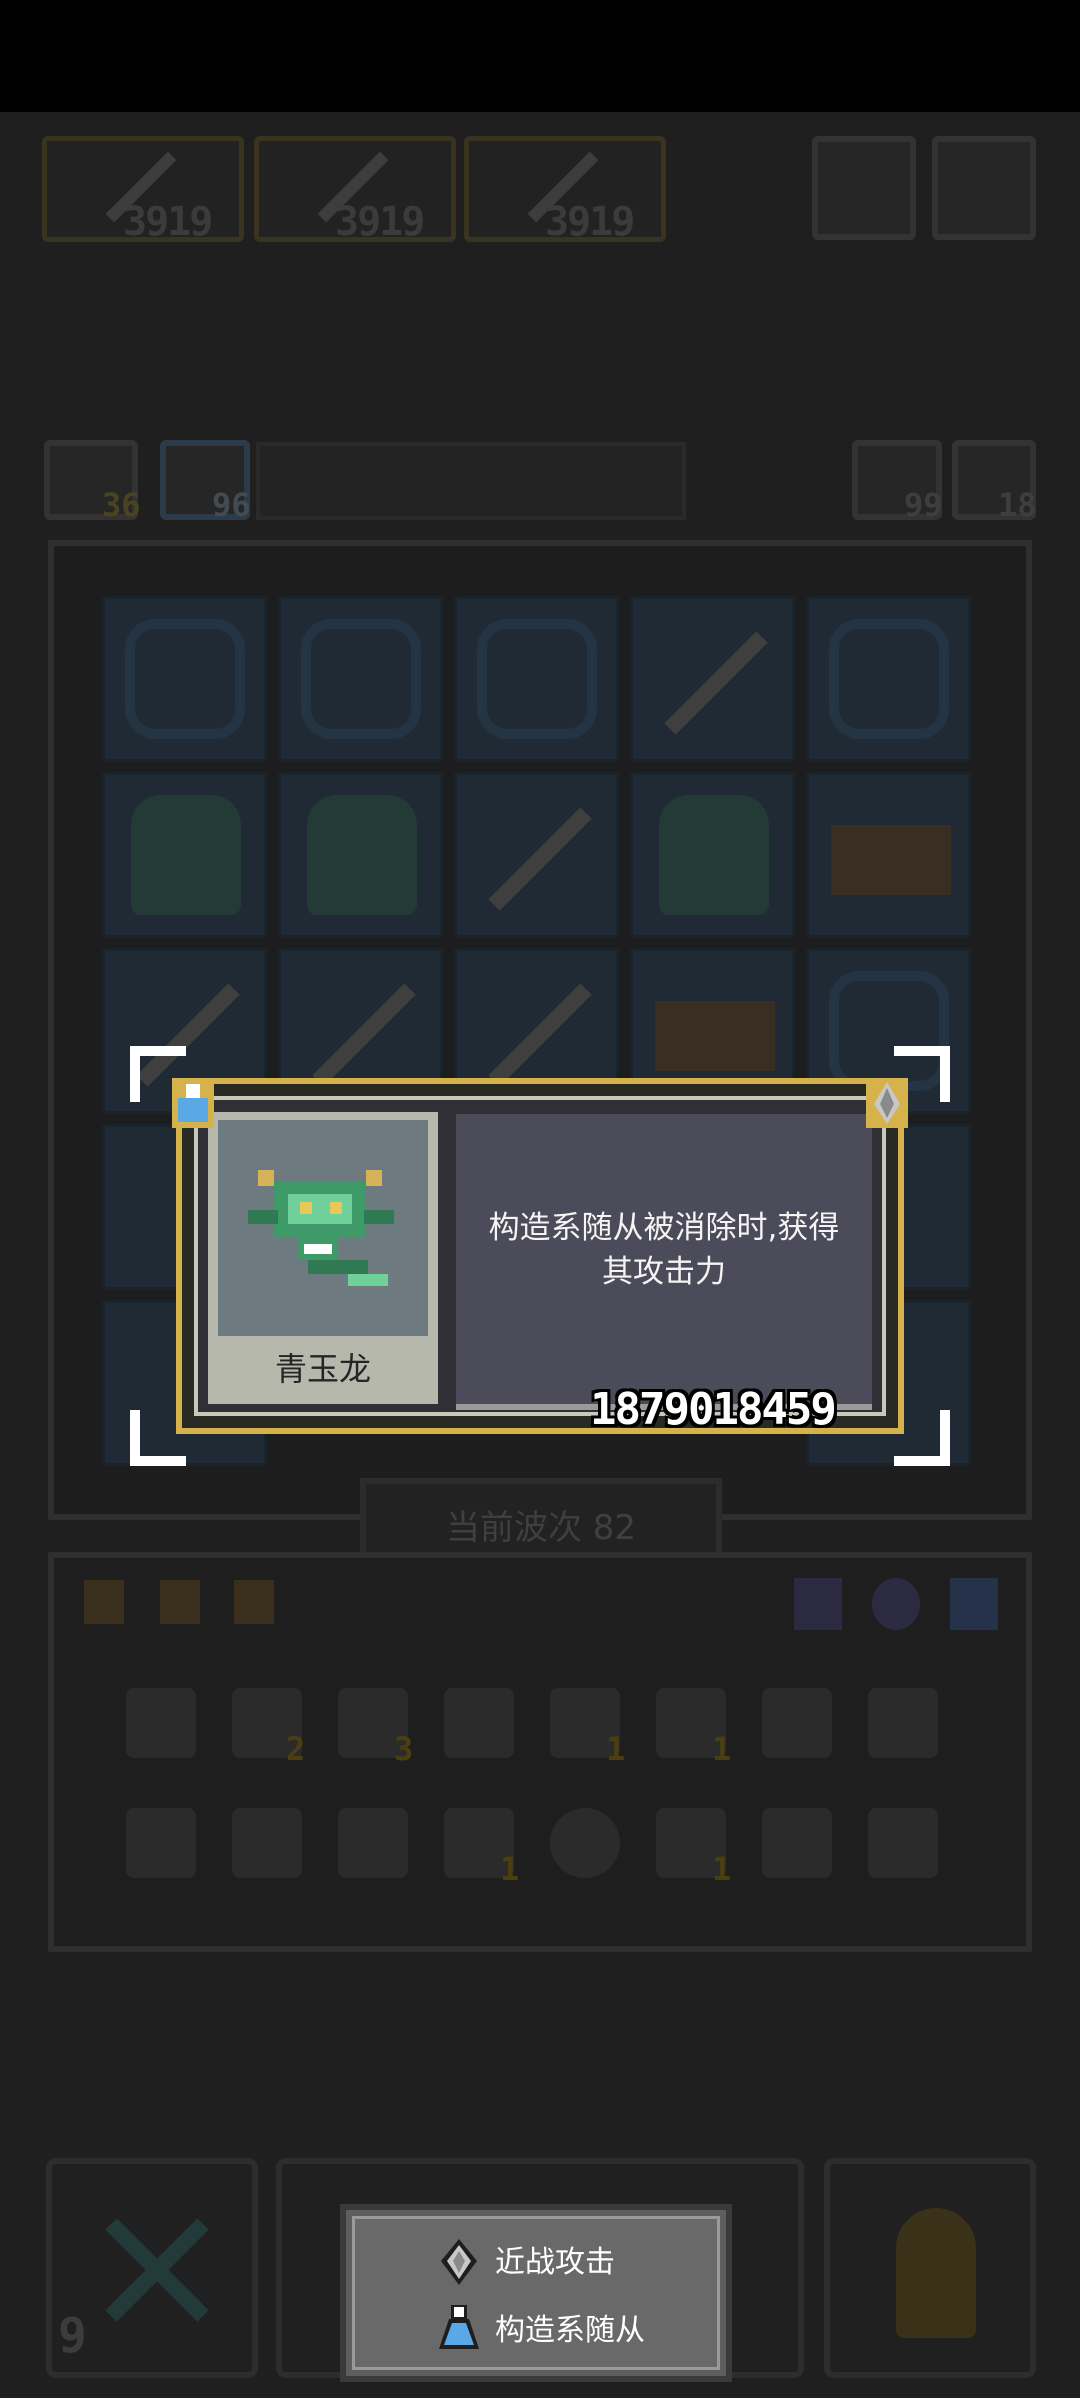  I want to click on portrait-bg, so click(323, 1228).